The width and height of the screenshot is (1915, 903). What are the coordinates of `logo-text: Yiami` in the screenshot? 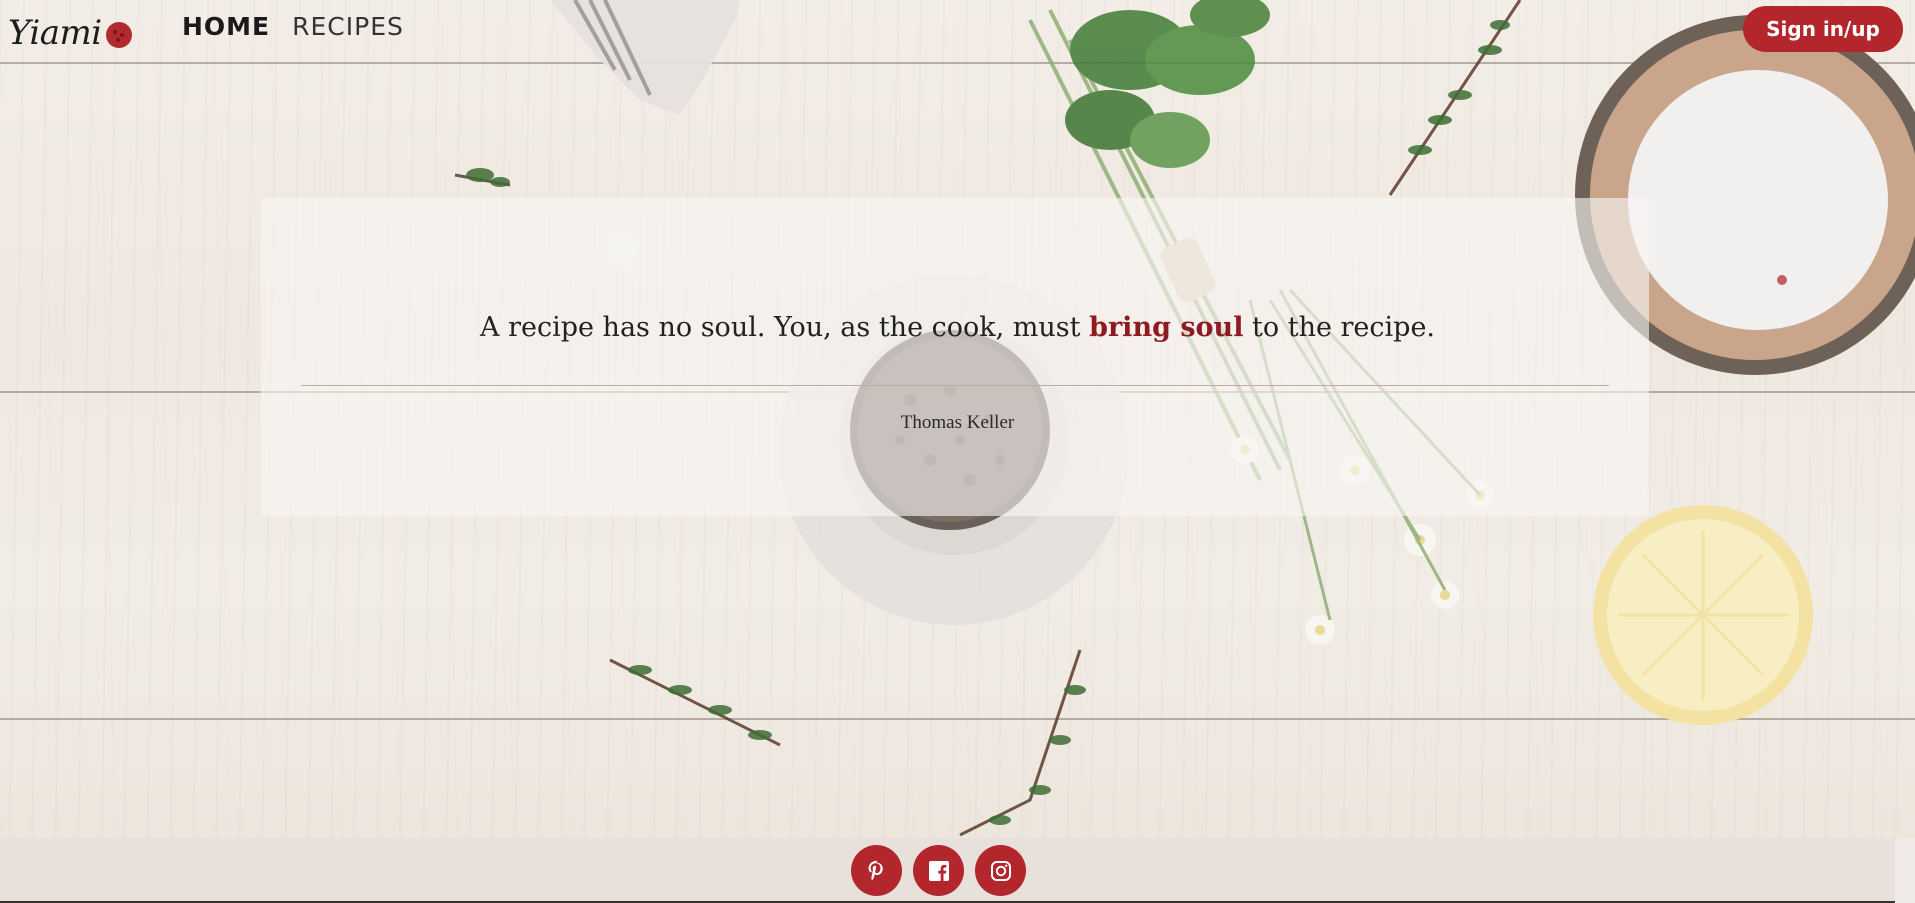 It's located at (55, 33).